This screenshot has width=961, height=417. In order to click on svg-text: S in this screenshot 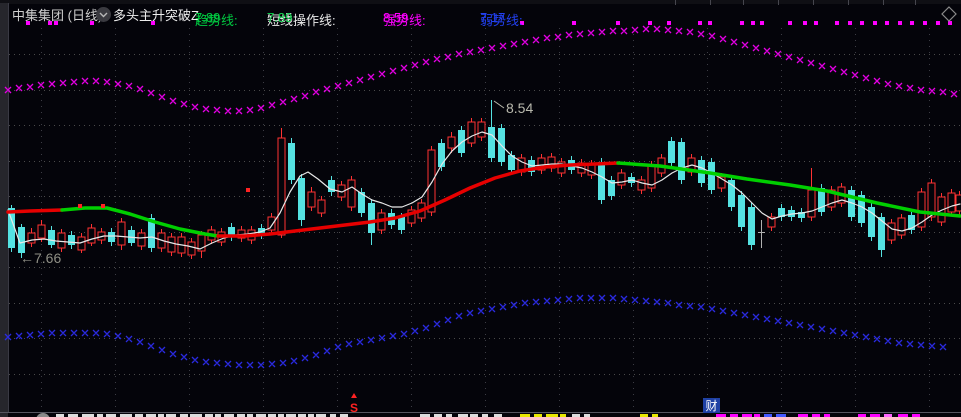, I will do `click(354, 408)`.